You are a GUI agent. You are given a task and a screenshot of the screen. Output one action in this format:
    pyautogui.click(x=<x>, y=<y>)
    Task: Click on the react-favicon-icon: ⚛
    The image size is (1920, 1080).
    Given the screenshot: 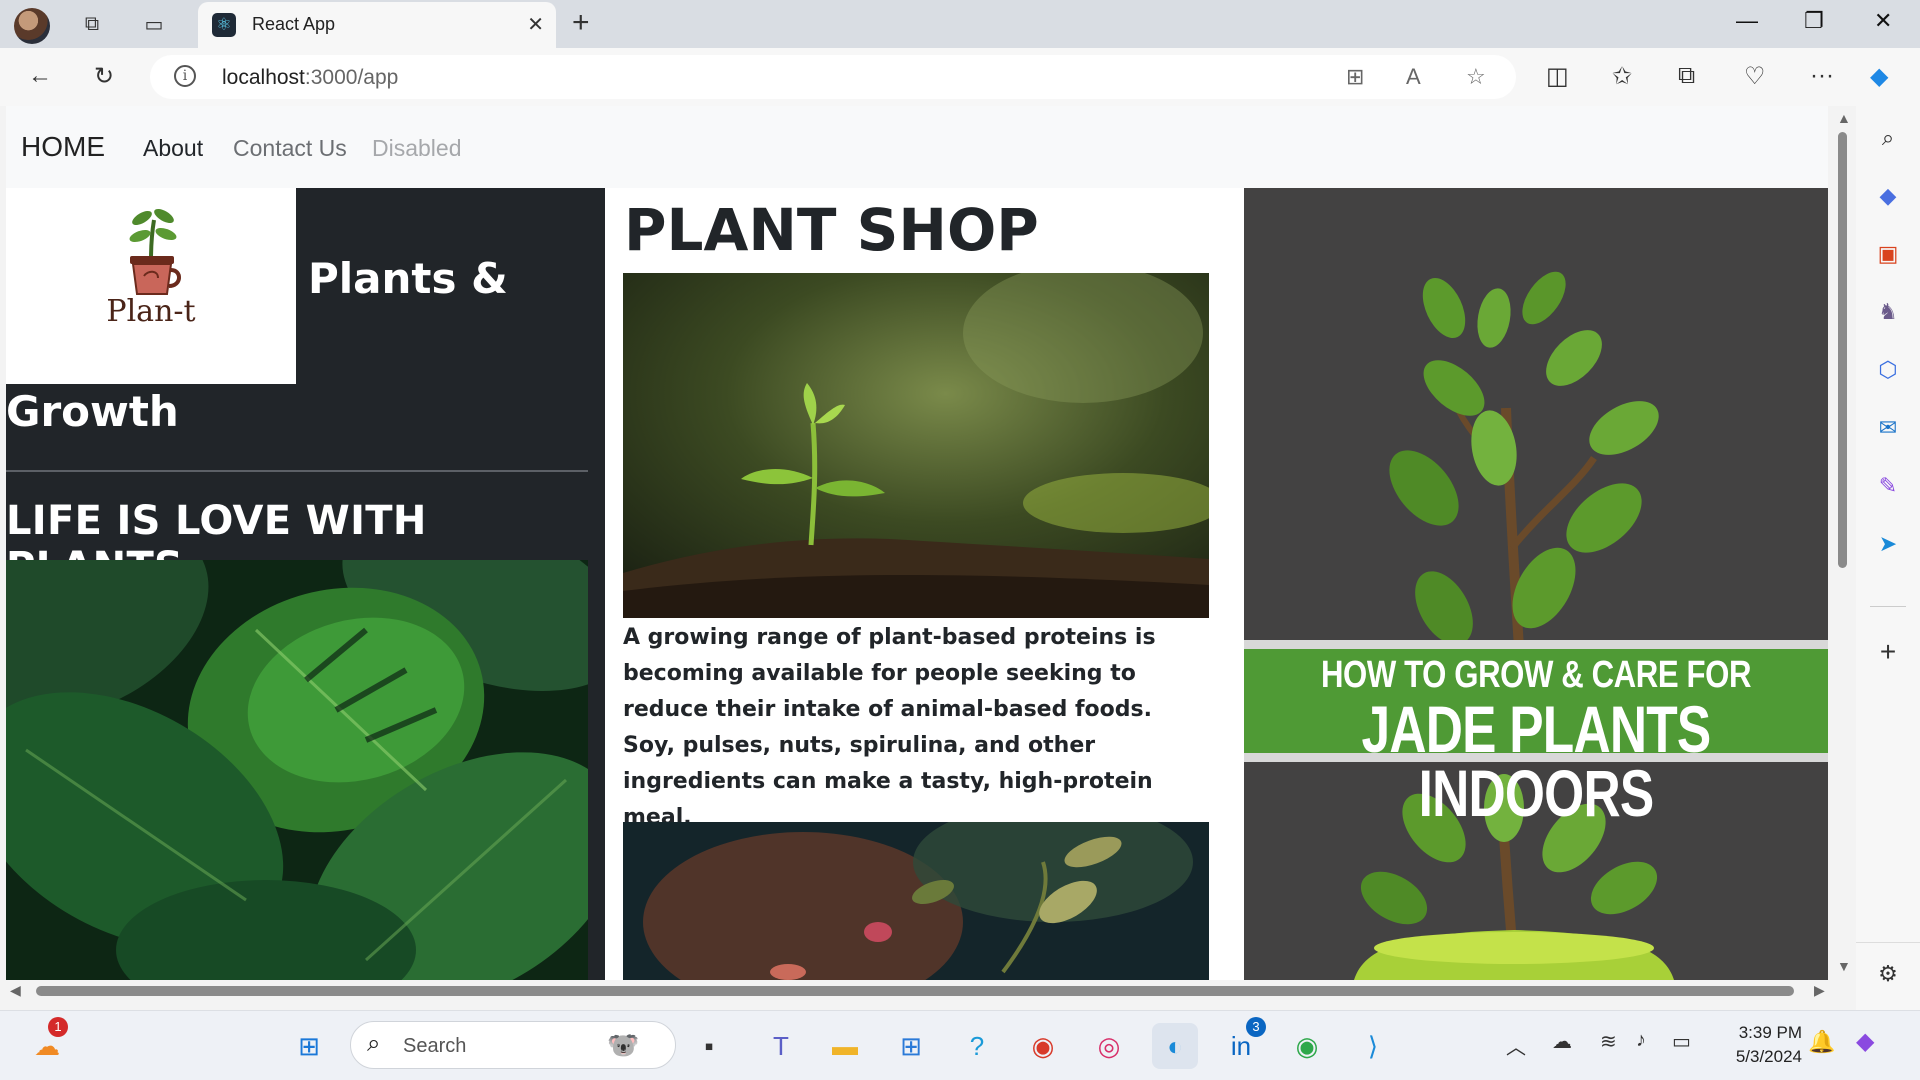 What is the action you would take?
    pyautogui.click(x=224, y=25)
    